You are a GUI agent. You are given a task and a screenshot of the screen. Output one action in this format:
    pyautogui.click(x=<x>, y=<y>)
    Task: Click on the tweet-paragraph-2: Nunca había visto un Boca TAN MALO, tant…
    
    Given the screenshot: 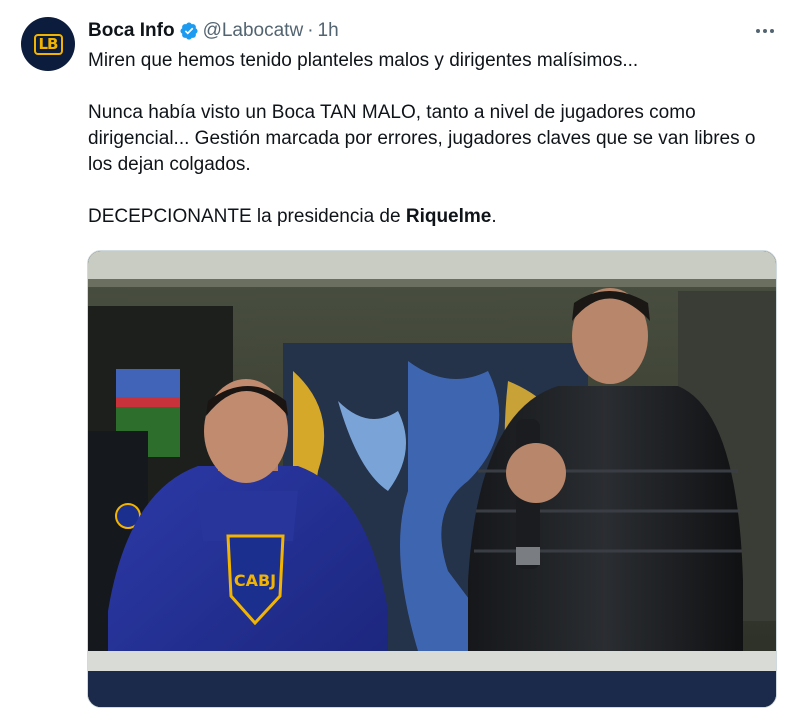 What is the action you would take?
    pyautogui.click(x=422, y=138)
    